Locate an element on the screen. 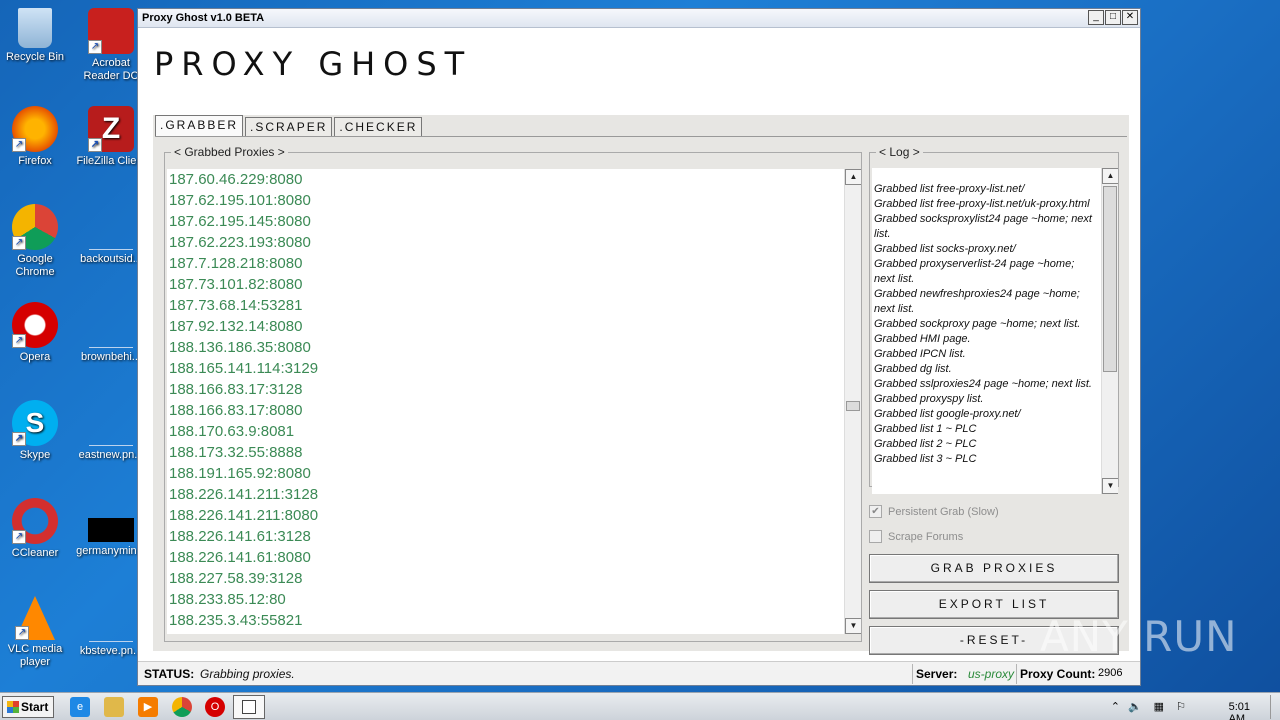 The image size is (1280, 720). log-line: Grabbed sockproxy page ~home; next list. is located at coordinates (977, 324).